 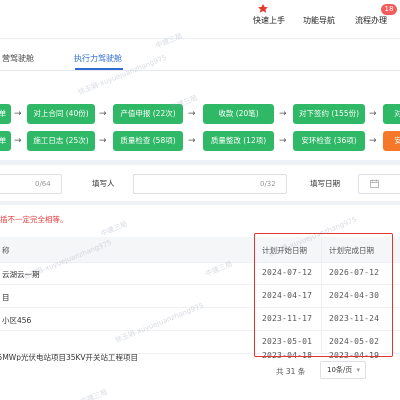 What do you see at coordinates (6, 250) in the screenshot?
I see `col-header-name: 称` at bounding box center [6, 250].